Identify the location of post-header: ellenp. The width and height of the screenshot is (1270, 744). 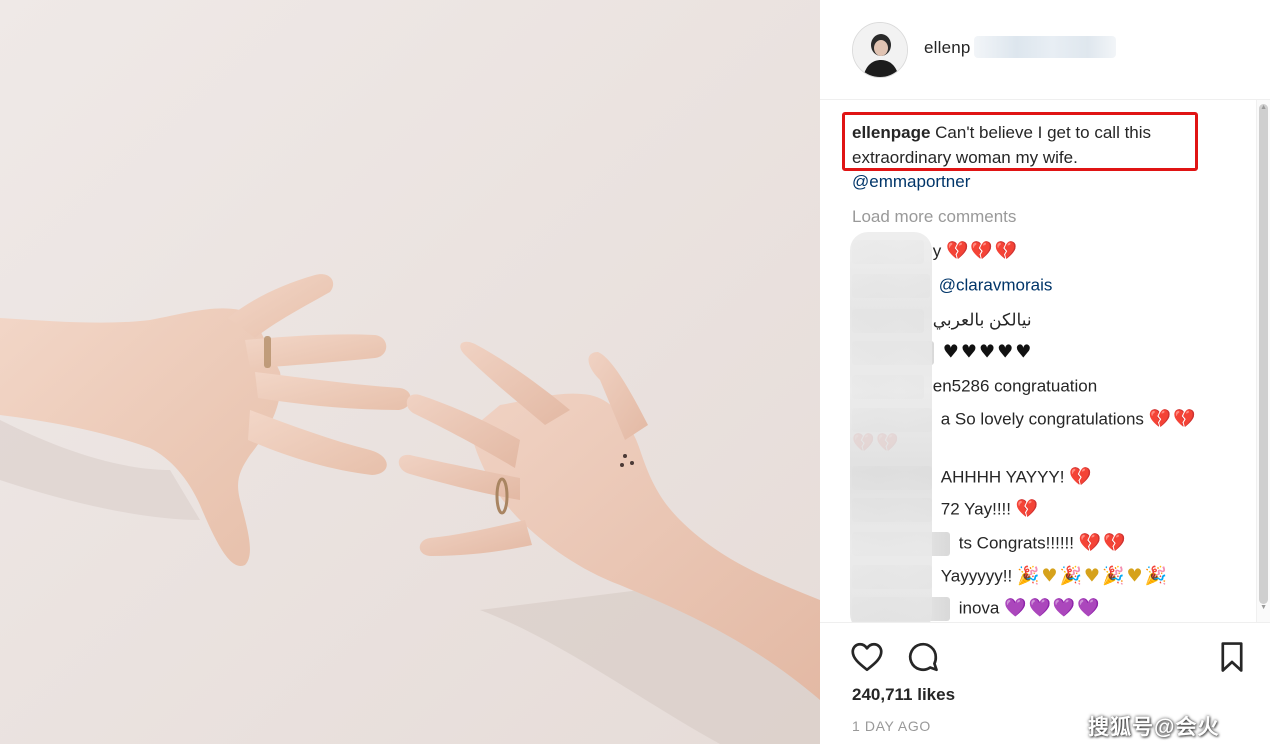
(1045, 50).